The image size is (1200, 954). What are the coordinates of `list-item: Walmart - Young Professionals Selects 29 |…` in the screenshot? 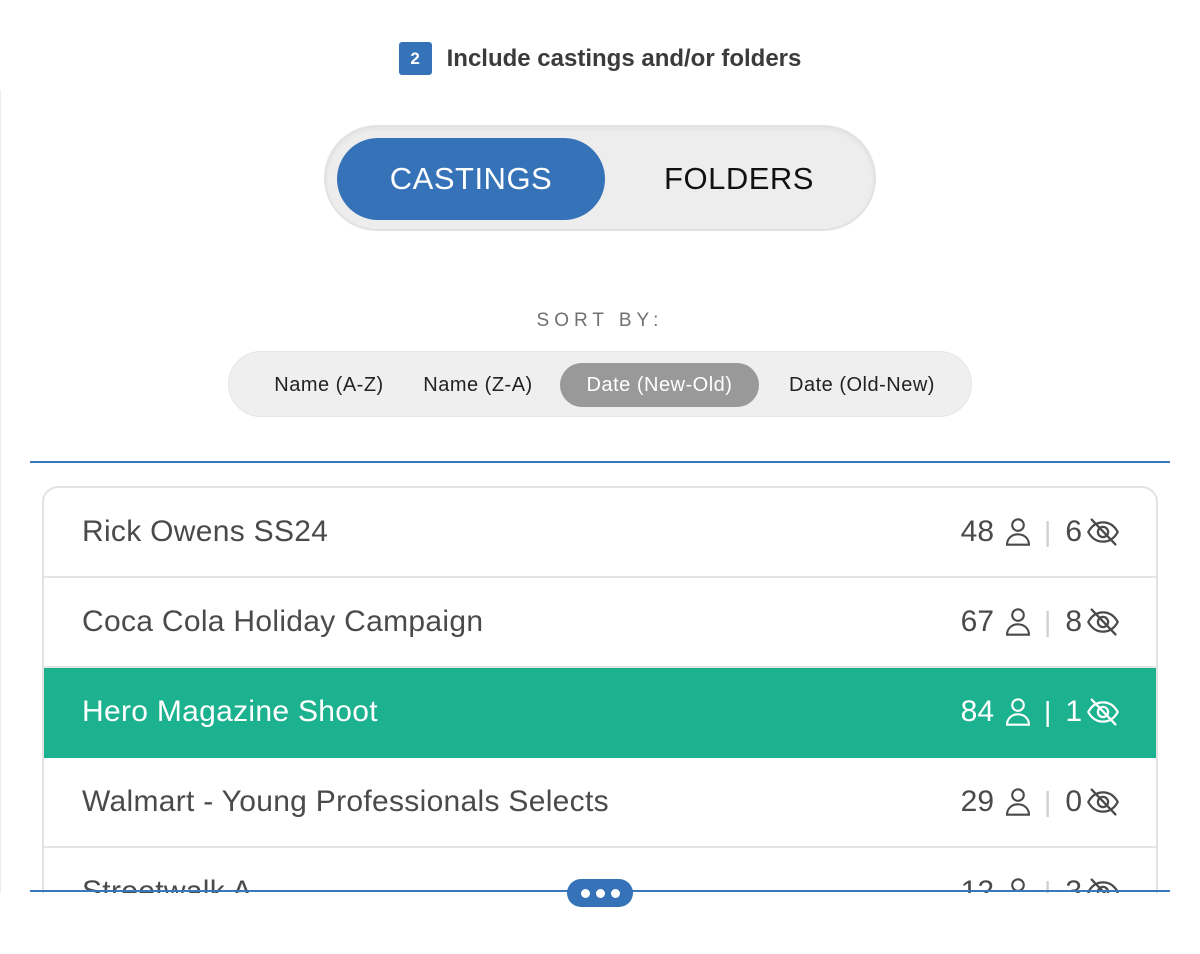 It's located at (600, 803).